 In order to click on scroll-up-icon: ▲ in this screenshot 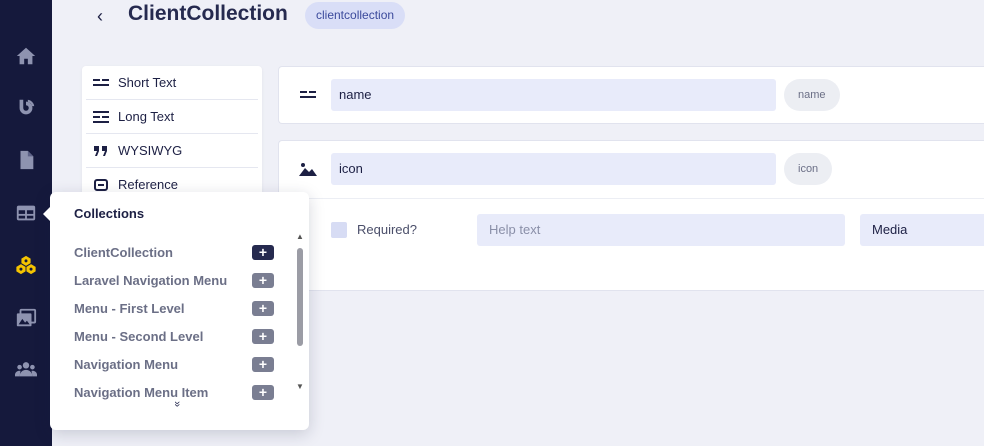, I will do `click(300, 236)`.